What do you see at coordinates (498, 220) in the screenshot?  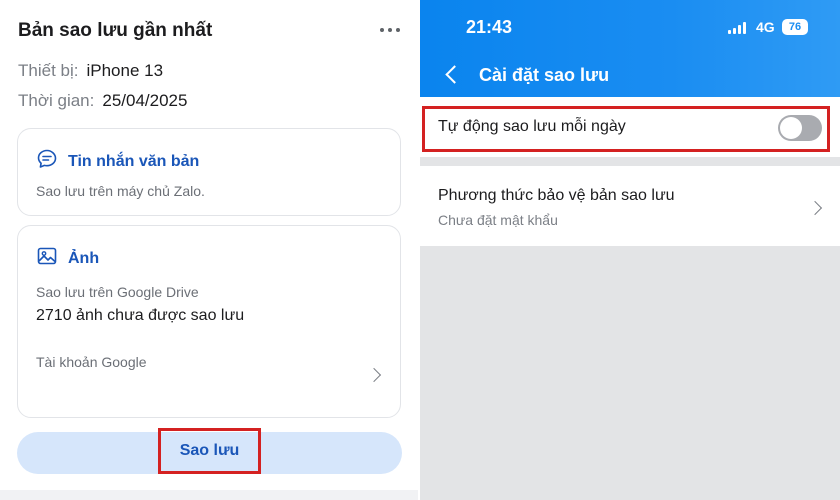 I see `backup-protection-status: Chưa đặt mật khẩu` at bounding box center [498, 220].